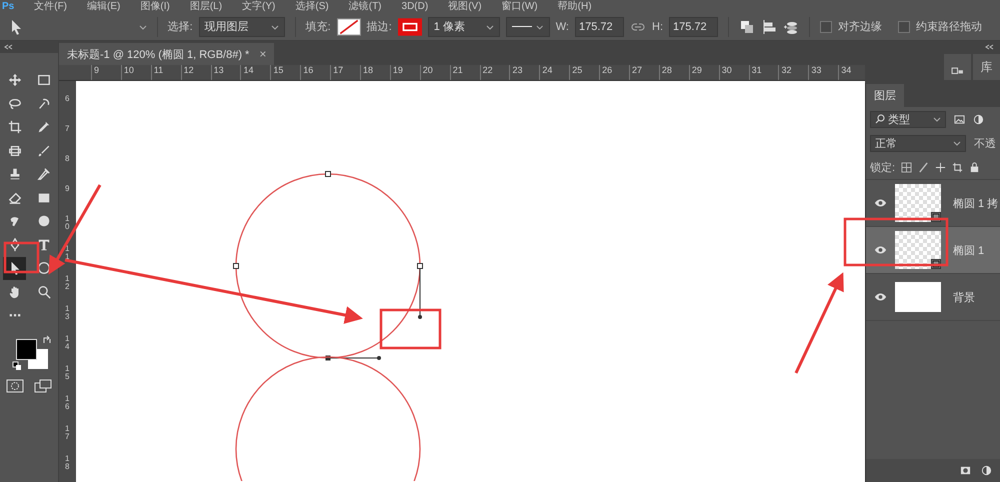 The image size is (1000, 482). Describe the element at coordinates (924, 167) in the screenshot. I see `brush-icon` at that location.